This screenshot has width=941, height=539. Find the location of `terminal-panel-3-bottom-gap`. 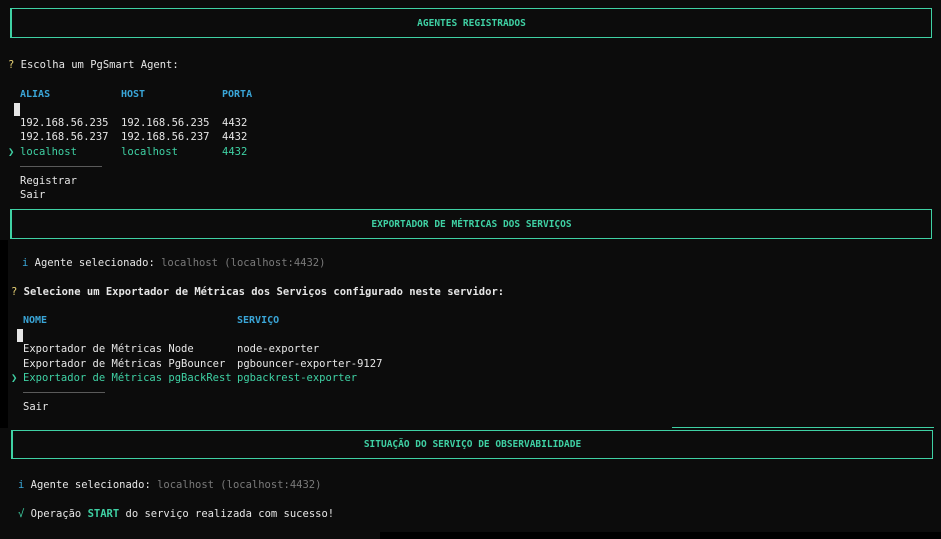

terminal-panel-3-bottom-gap is located at coordinates (660, 535).